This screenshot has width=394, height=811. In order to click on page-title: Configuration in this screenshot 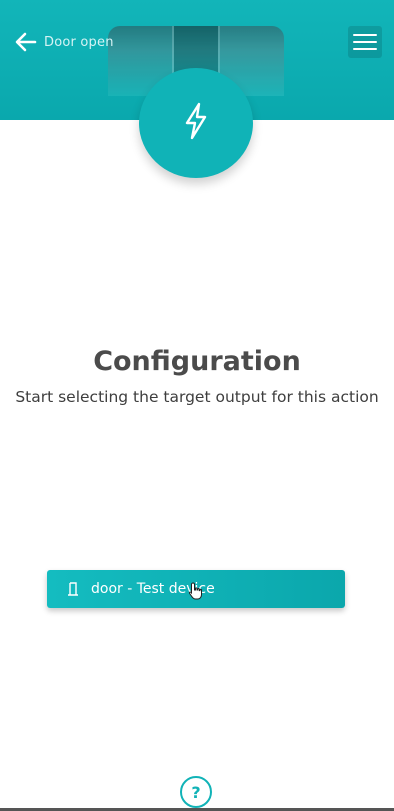, I will do `click(197, 361)`.